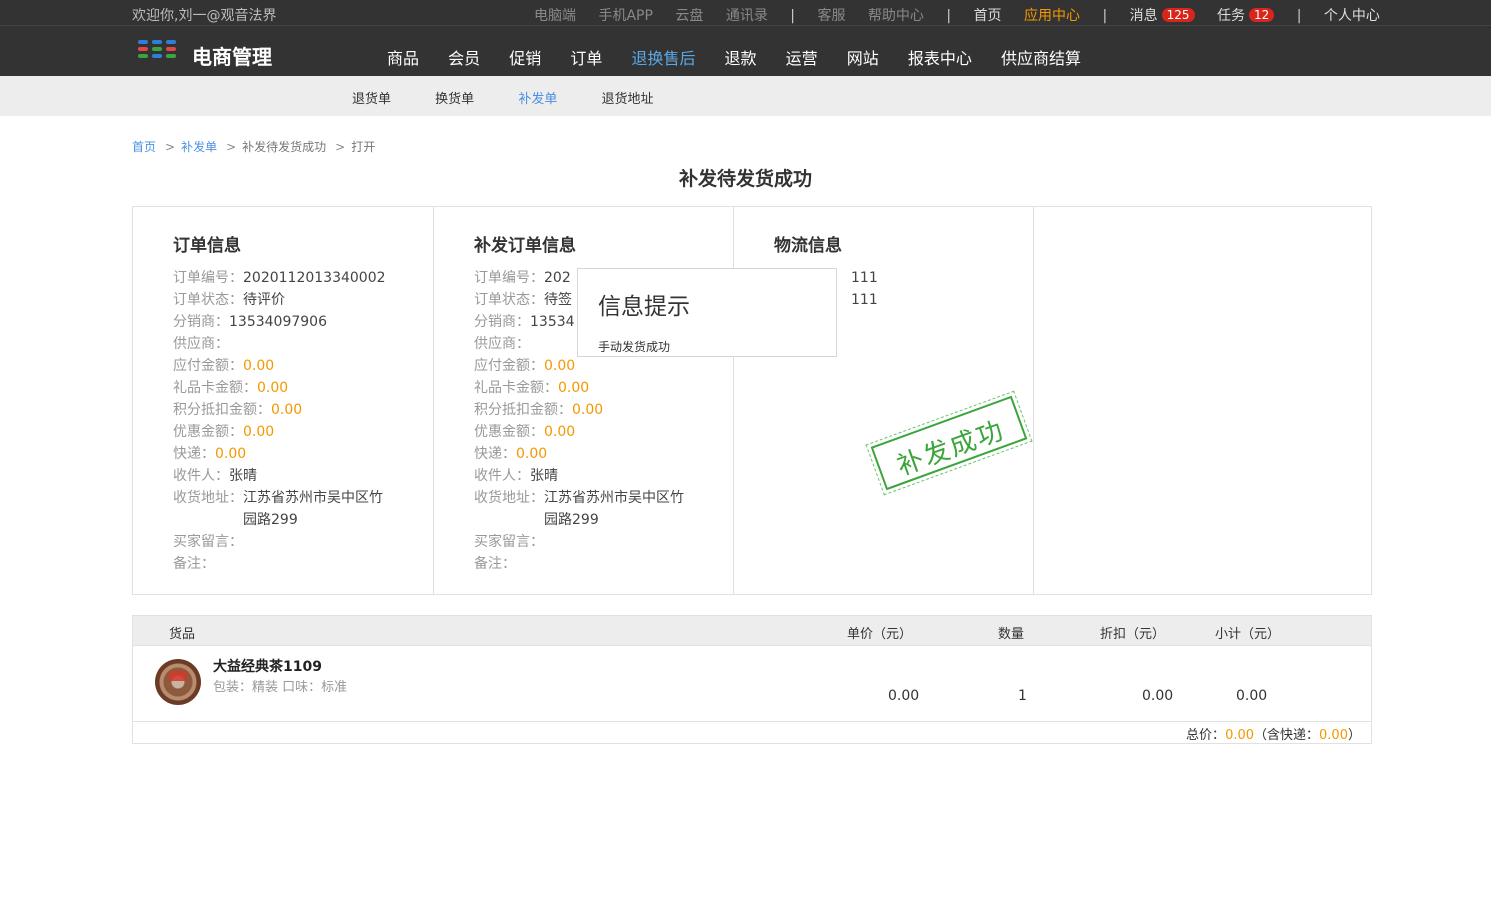 The height and width of the screenshot is (903, 1491). I want to click on nav-reports: 报表中心, so click(940, 57).